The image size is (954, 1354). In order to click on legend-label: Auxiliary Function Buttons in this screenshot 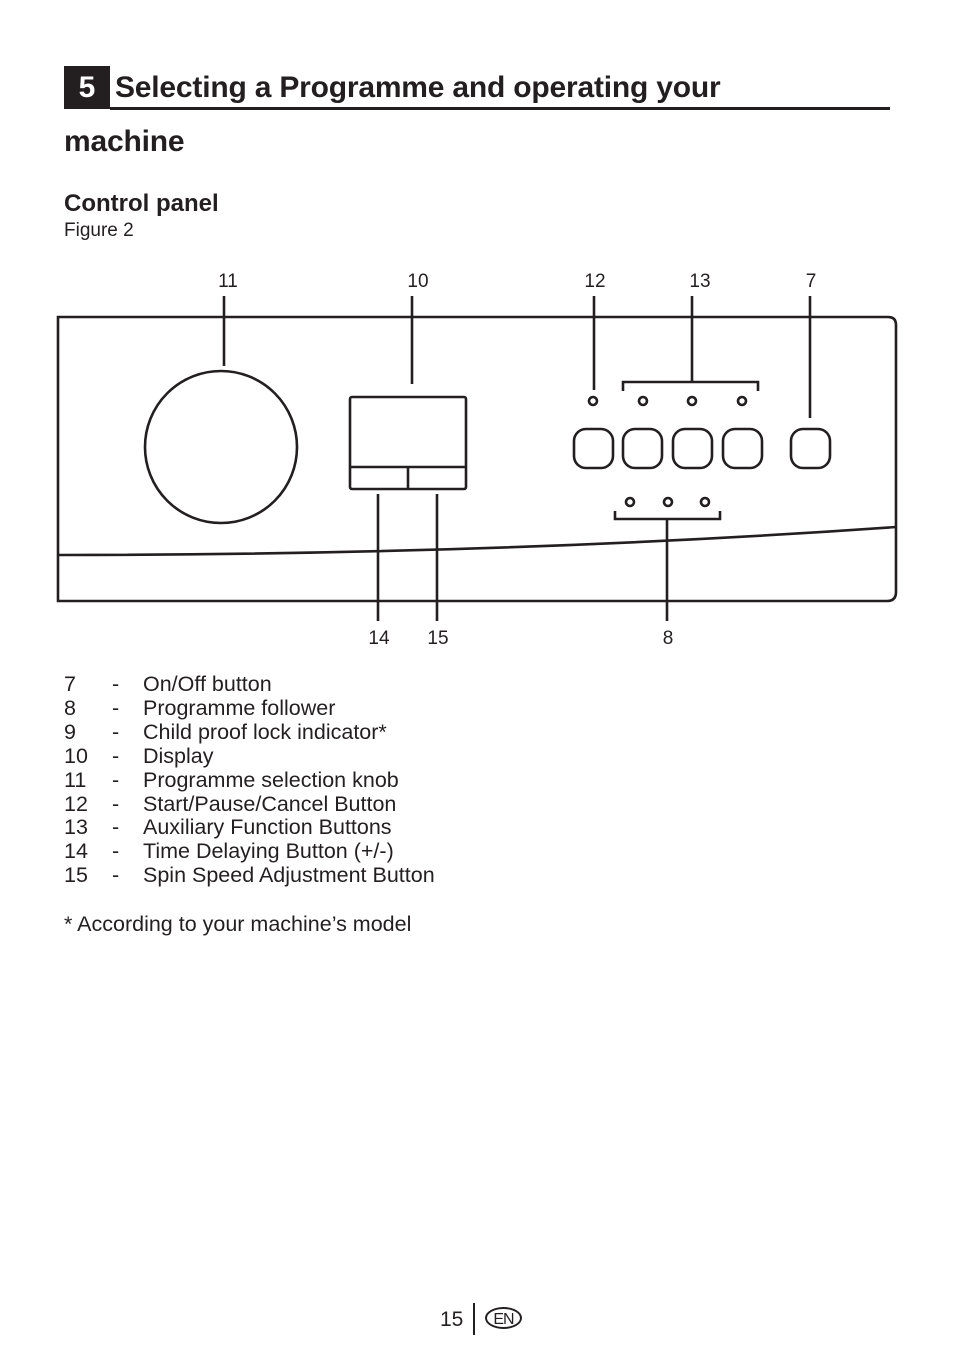, I will do `click(267, 827)`.